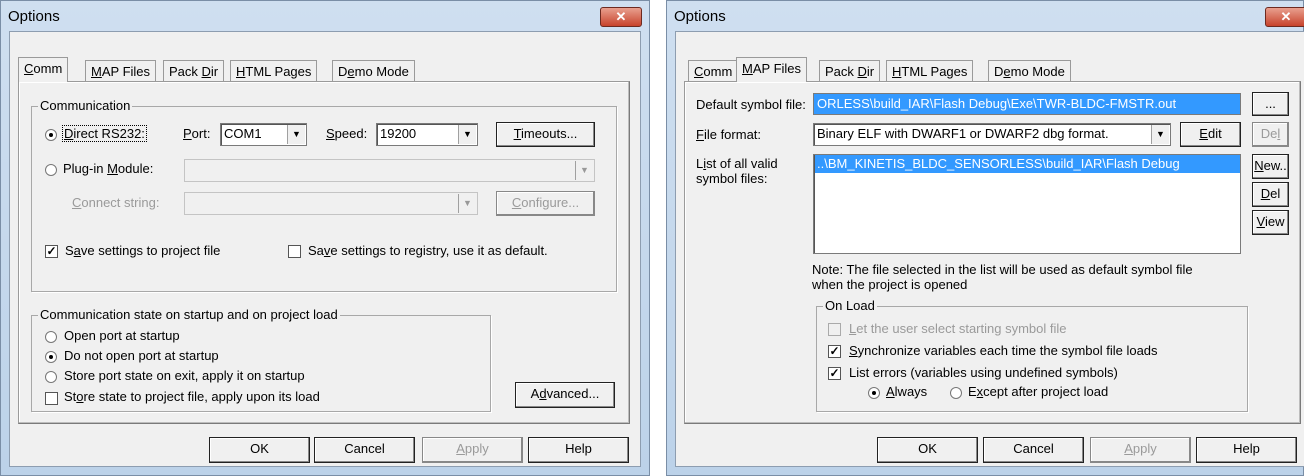 Image resolution: width=1304 pixels, height=476 pixels. I want to click on except-label: Except after project load, so click(1038, 391).